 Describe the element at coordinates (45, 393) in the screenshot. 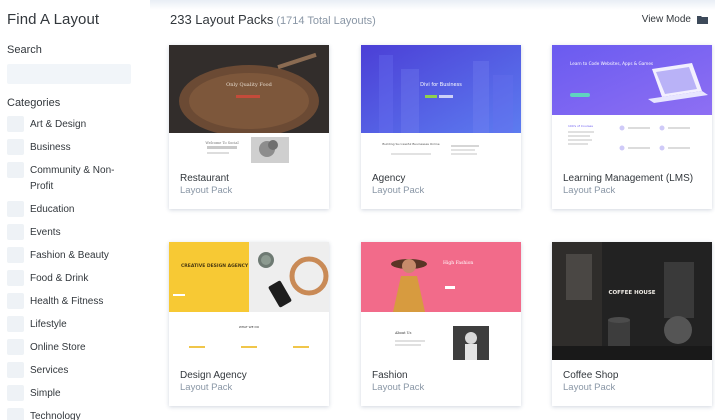

I see `category-label: Simple` at that location.